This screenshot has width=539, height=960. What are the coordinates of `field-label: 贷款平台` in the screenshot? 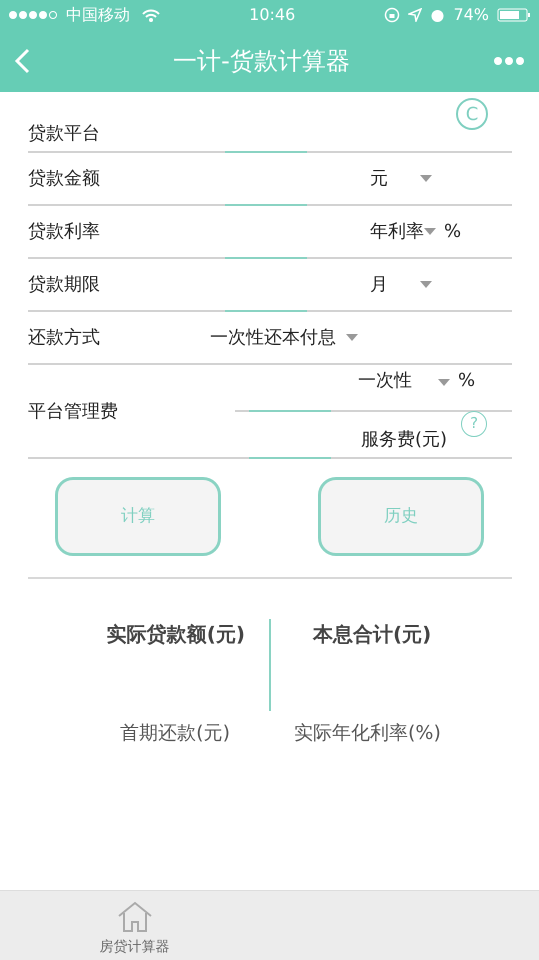 It's located at (64, 134).